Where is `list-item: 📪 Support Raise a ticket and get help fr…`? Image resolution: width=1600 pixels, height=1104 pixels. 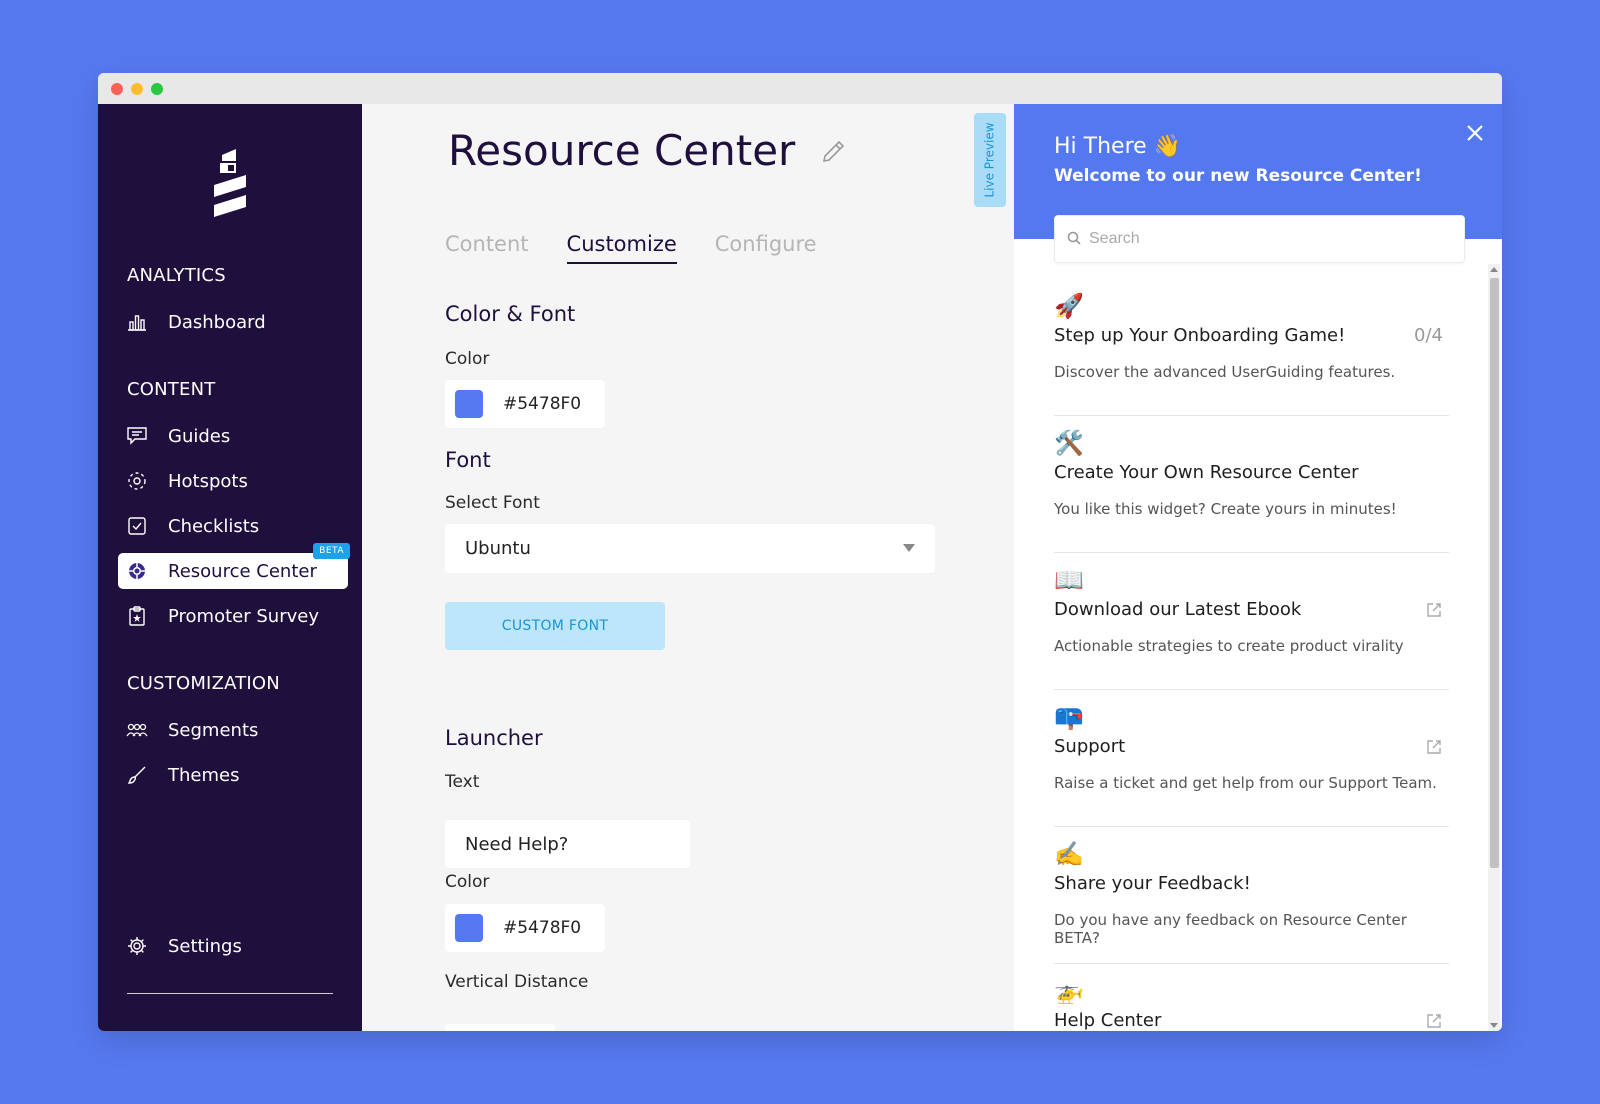
list-item: 📪 Support Raise a ticket and get help fr… is located at coordinates (1251, 758).